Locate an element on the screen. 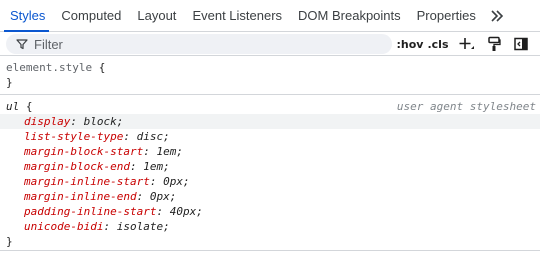 This screenshot has width=540, height=255. more-tabs-button is located at coordinates (497, 15).